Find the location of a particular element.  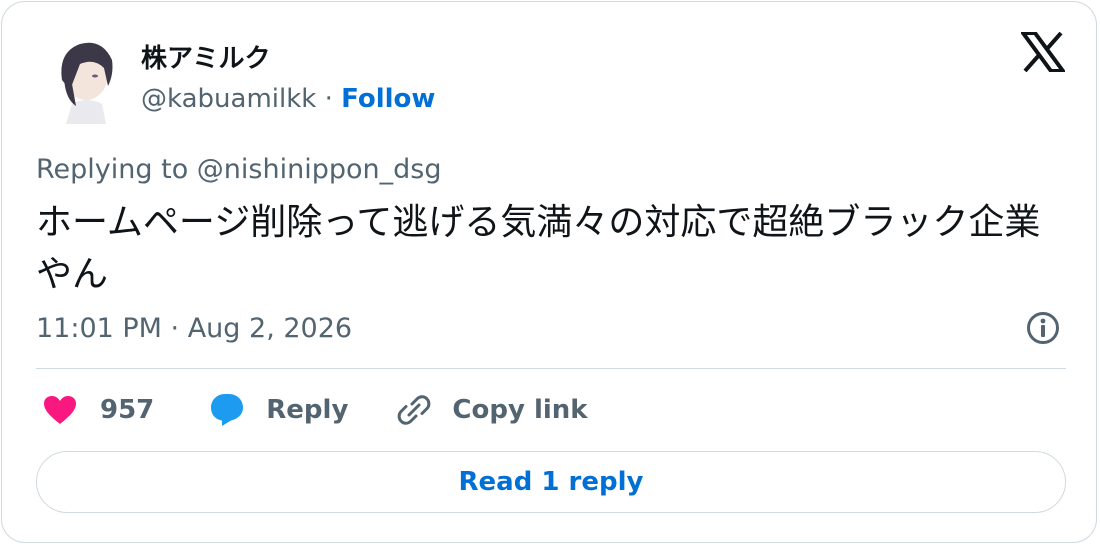

read-replies-label: Read 1 reply is located at coordinates (551, 482).